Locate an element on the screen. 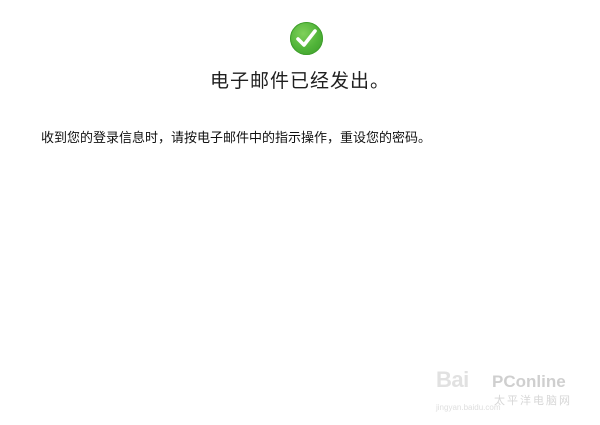  watermark-site-name: PConline is located at coordinates (529, 381).